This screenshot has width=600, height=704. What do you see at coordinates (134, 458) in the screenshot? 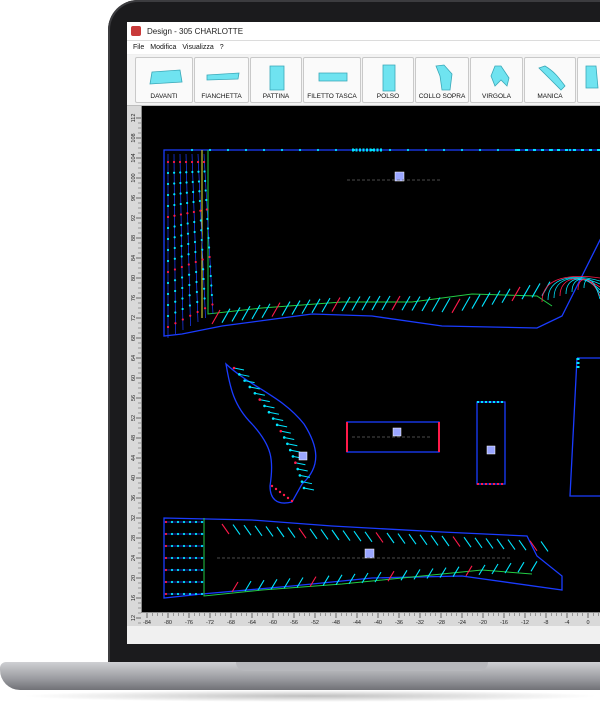
I see `ruler-left-label: 44` at bounding box center [134, 458].